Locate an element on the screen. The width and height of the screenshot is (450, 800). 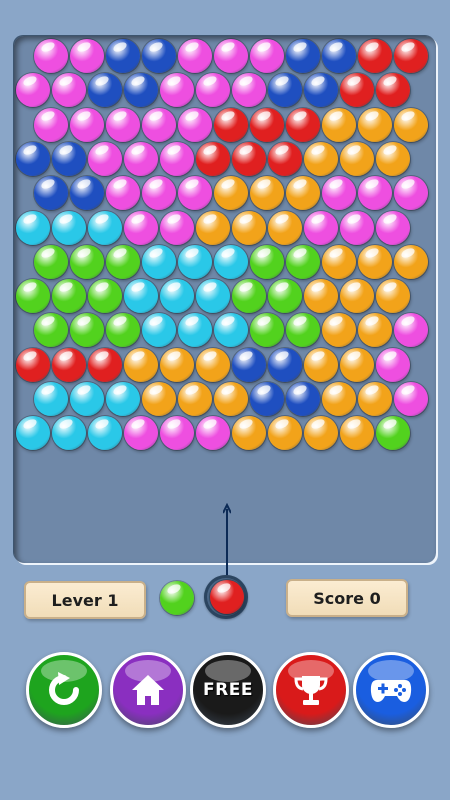
gamepad-icon is located at coordinates (391, 691).